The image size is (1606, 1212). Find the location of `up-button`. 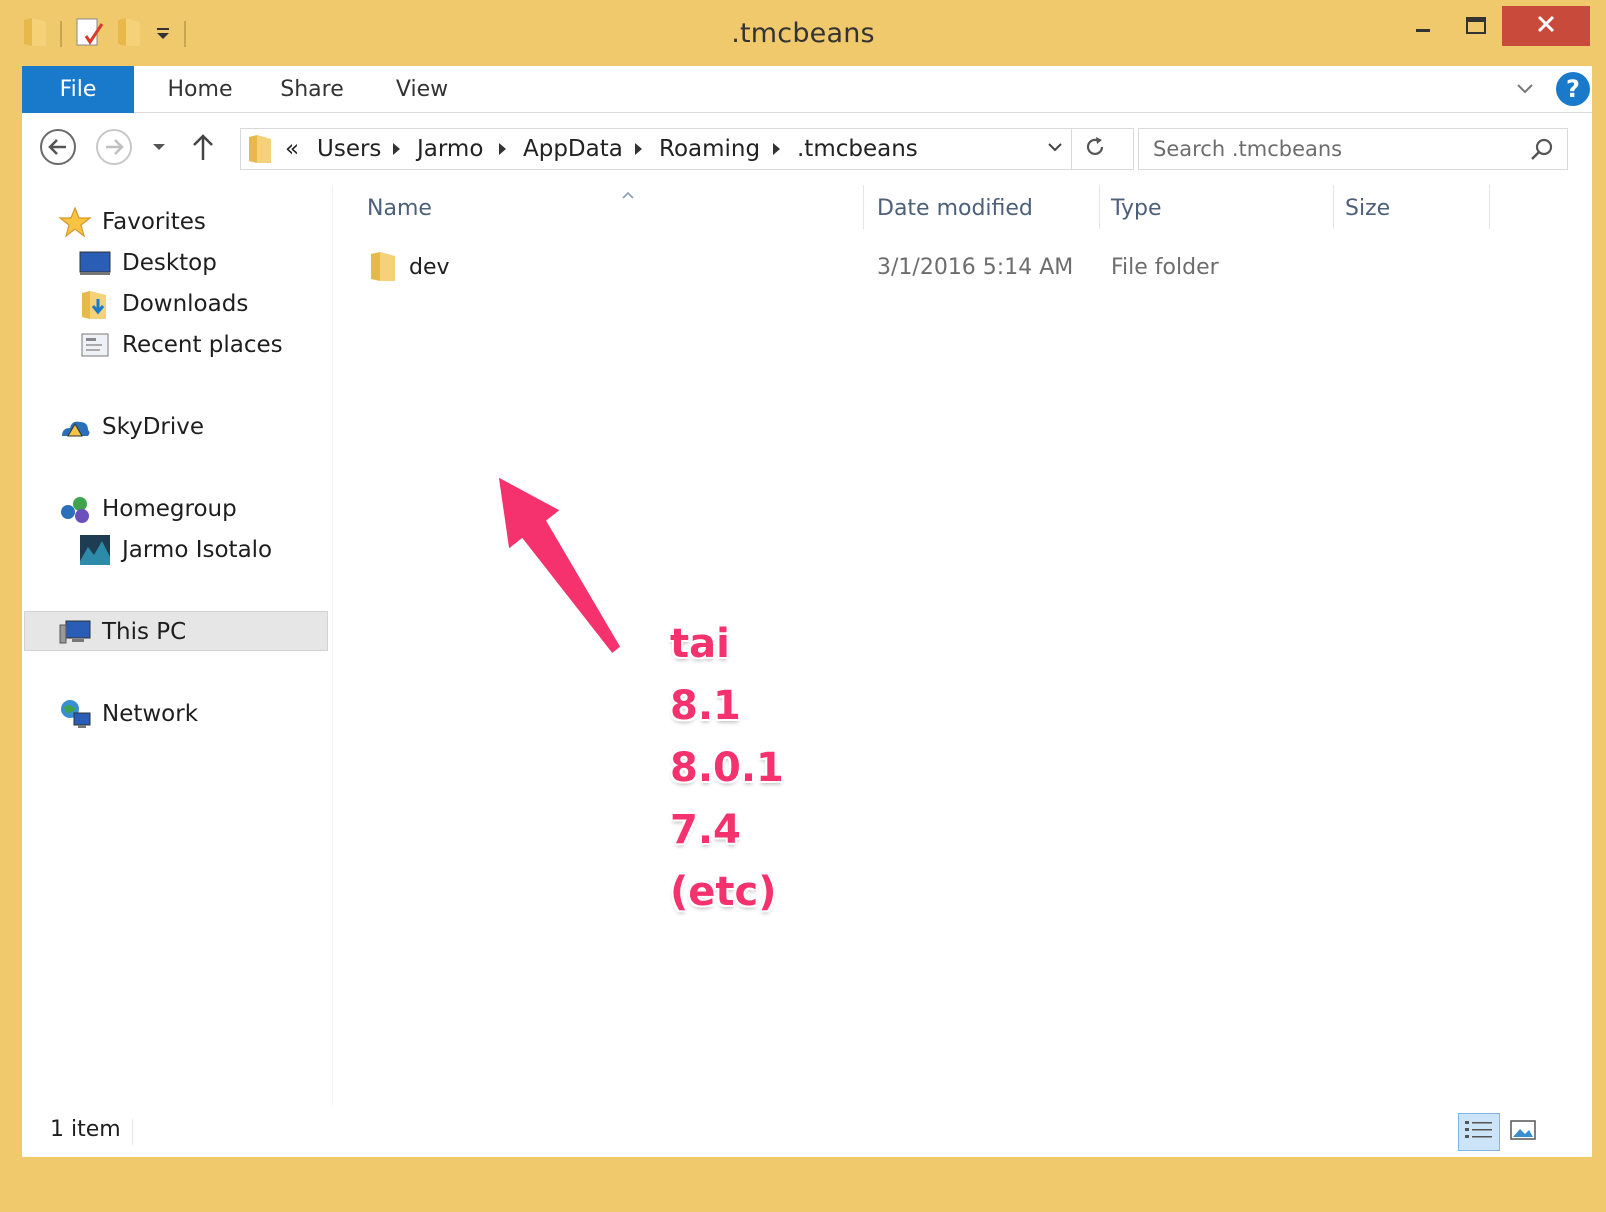

up-button is located at coordinates (203, 149).